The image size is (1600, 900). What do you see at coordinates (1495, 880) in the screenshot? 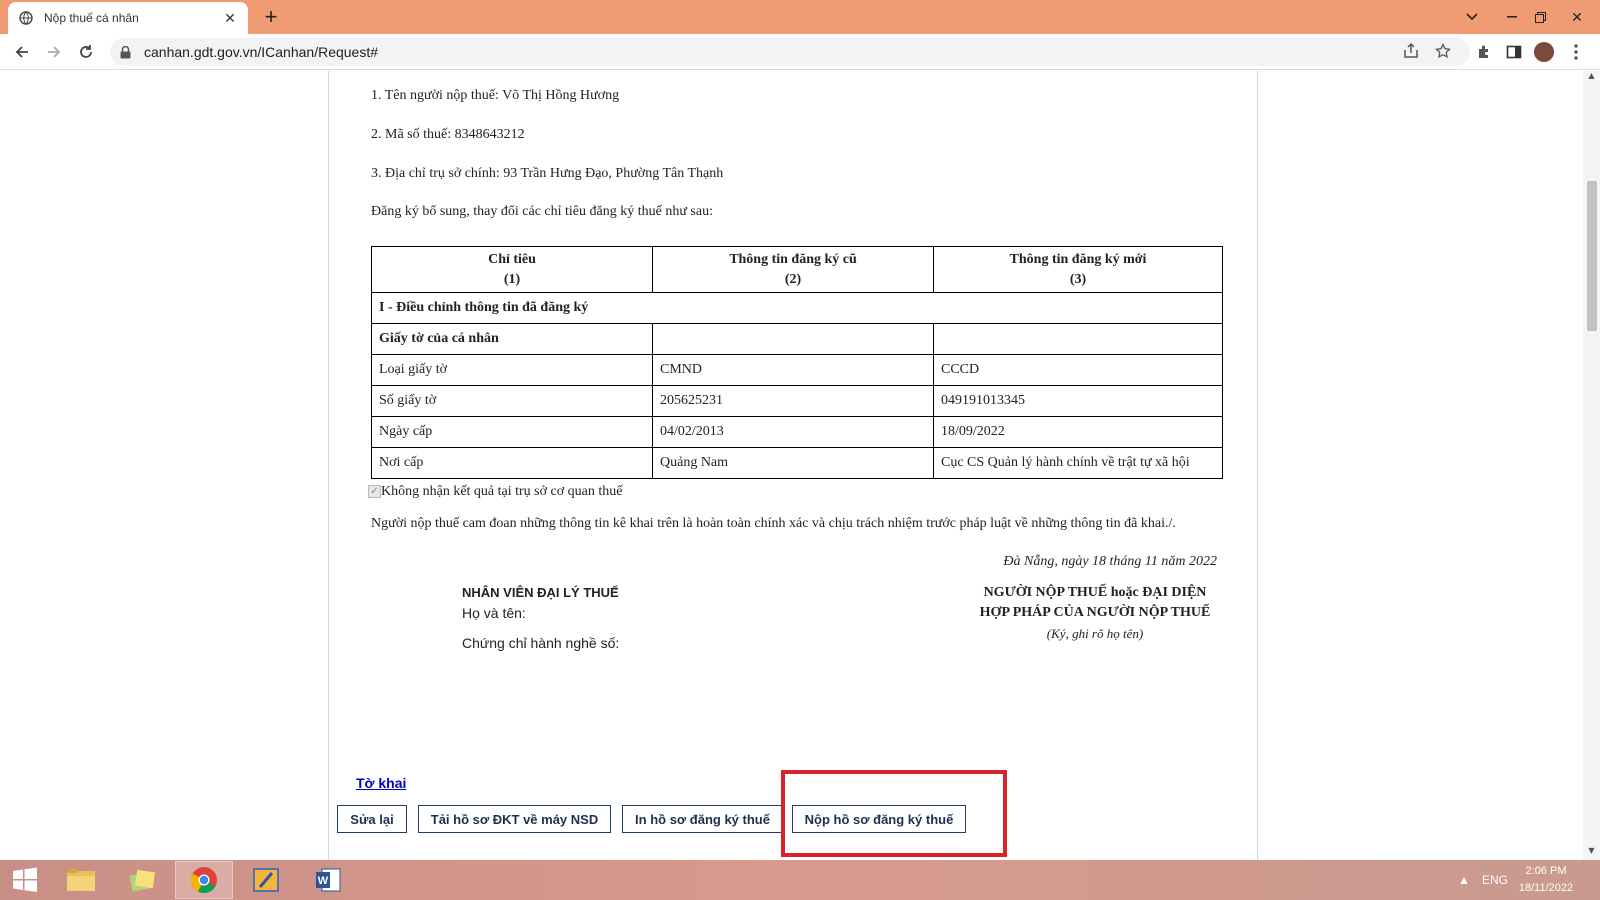
I see `input-language: ENG` at bounding box center [1495, 880].